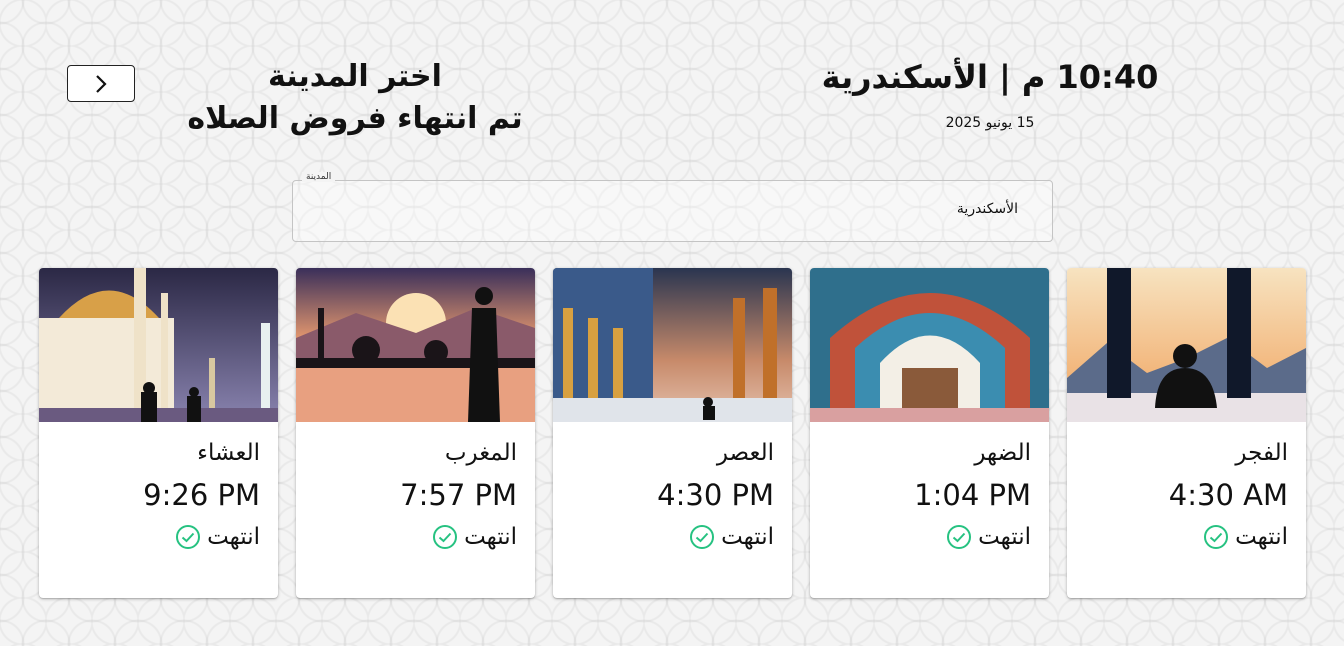 The image size is (1344, 646). What do you see at coordinates (715, 495) in the screenshot?
I see `prayer-time: 4:30 PM` at bounding box center [715, 495].